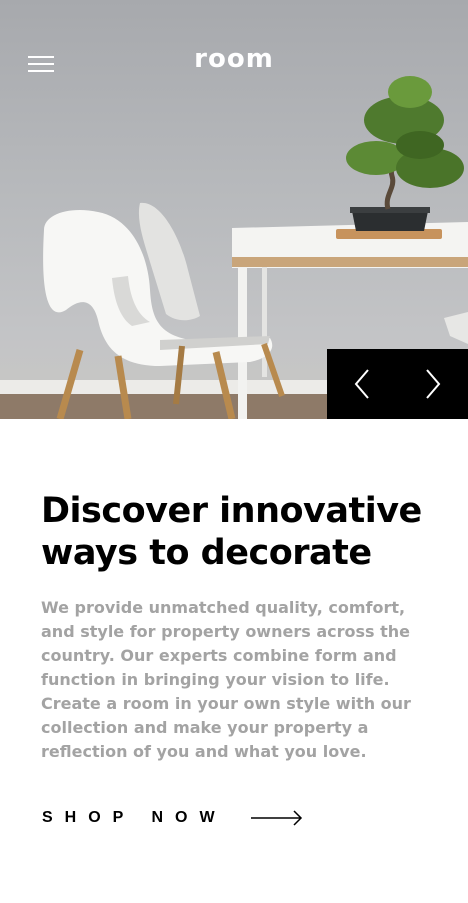 The width and height of the screenshot is (468, 903). What do you see at coordinates (231, 511) in the screenshot?
I see `headline-line-1: Discover innovative` at bounding box center [231, 511].